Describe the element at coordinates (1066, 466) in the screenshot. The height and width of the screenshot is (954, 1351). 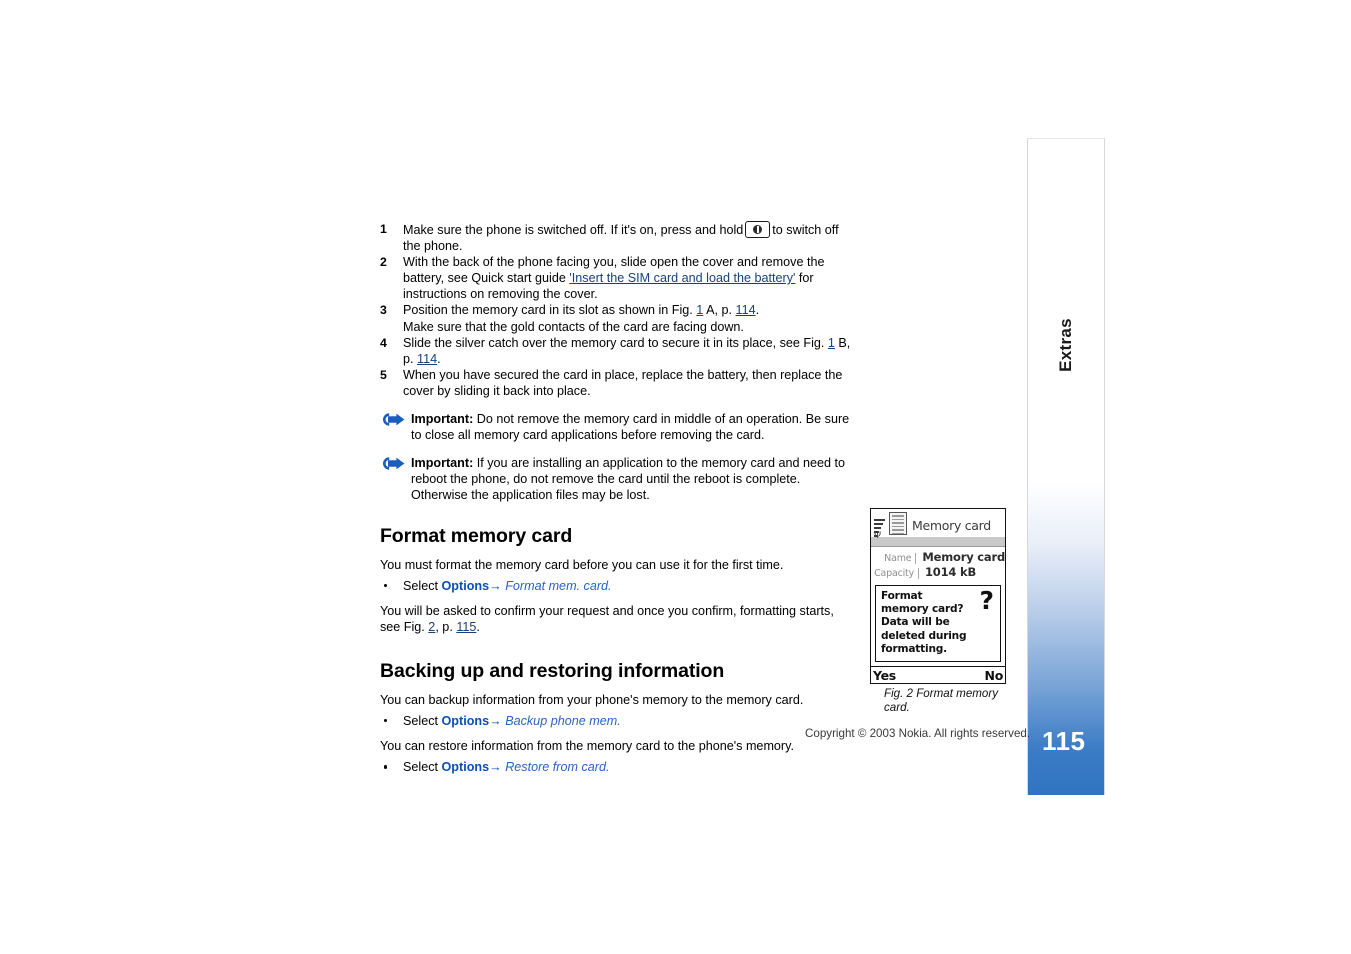
I see `chapter-sidebar-tab: Extras 115` at that location.